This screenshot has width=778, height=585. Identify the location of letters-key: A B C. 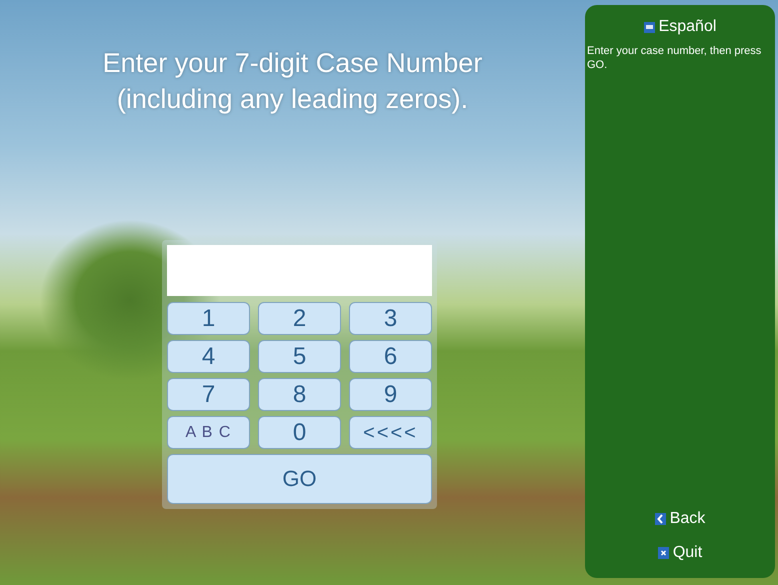
(208, 432).